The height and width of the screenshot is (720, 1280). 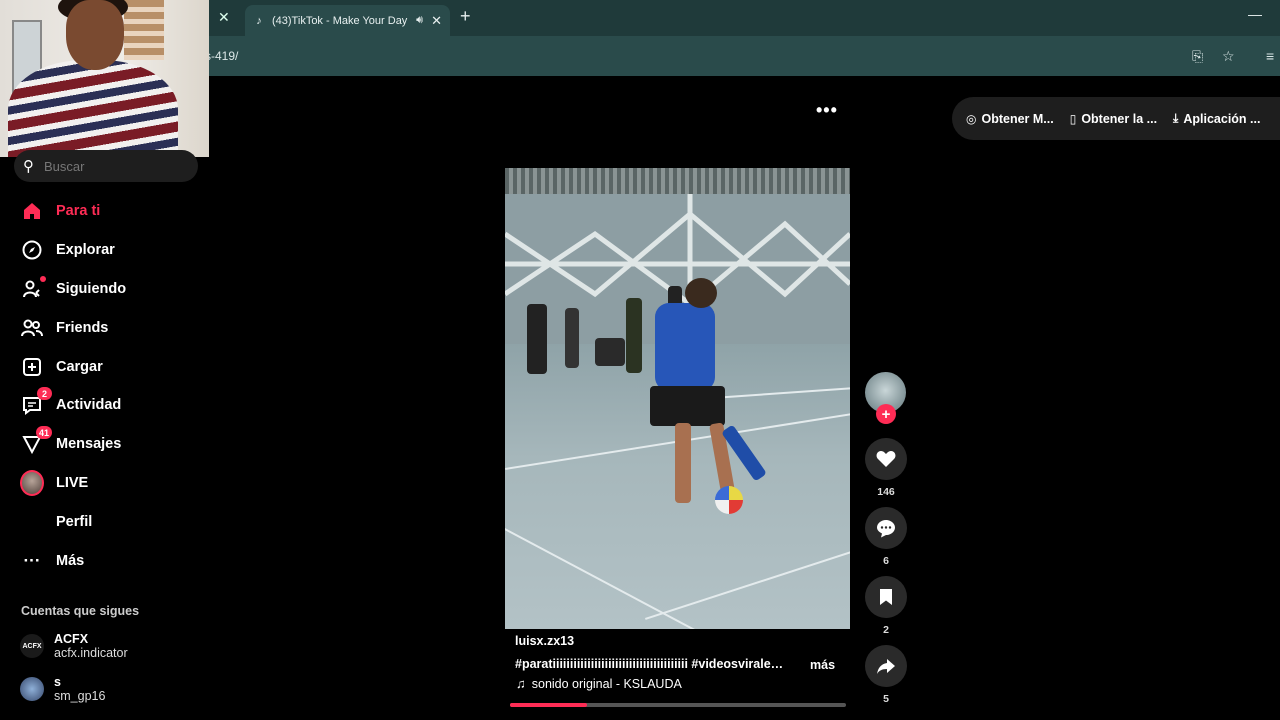 I want to click on following-section-title: Cuentas que sigues, so click(x=80, y=611).